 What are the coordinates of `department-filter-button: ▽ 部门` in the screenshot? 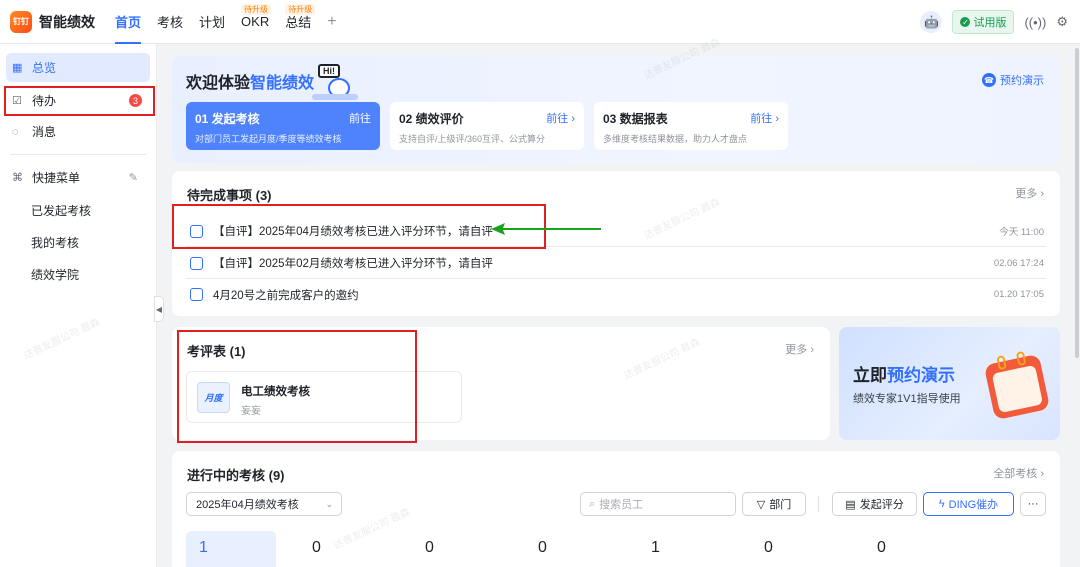 It's located at (774, 504).